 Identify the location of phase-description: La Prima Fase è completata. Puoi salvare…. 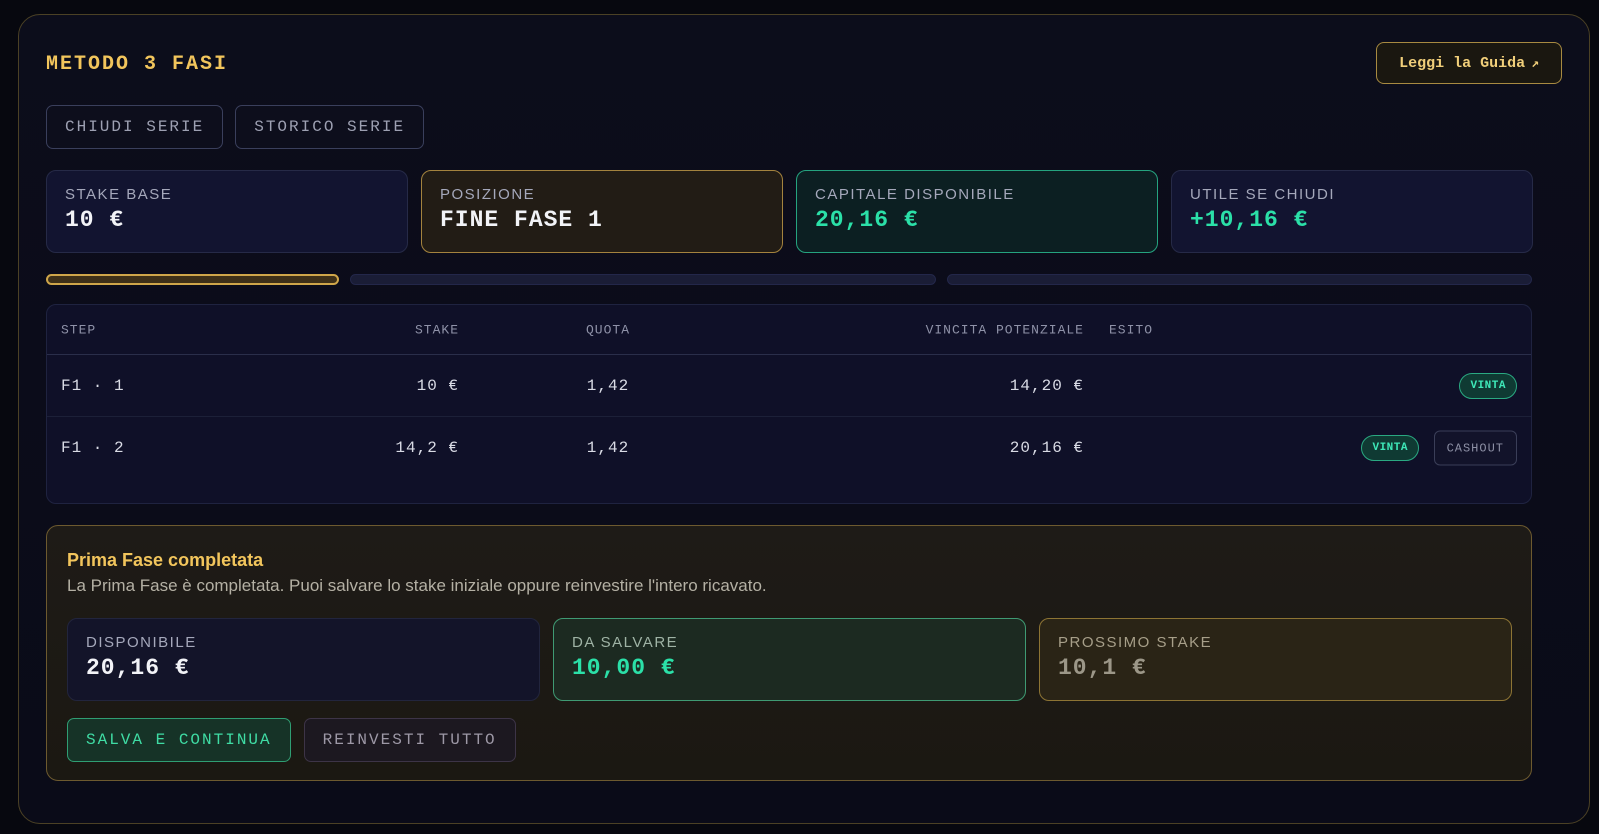
(417, 585).